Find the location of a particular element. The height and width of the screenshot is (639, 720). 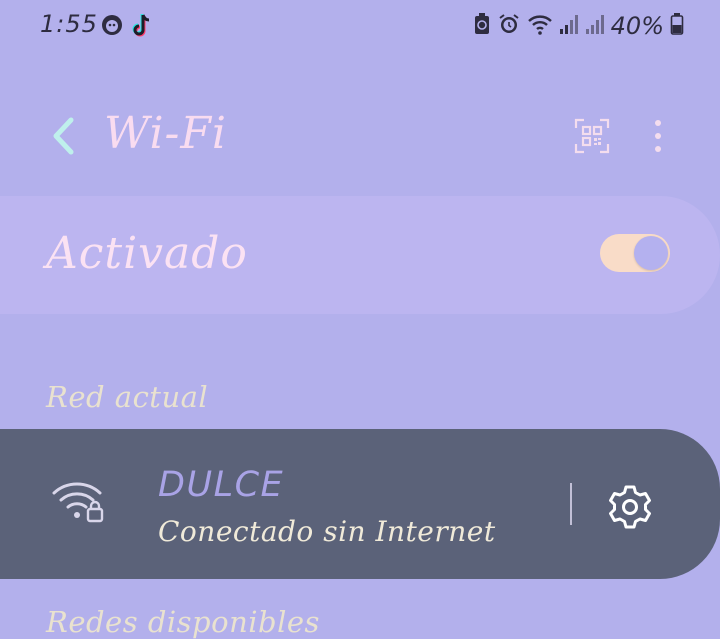

divider is located at coordinates (571, 504).